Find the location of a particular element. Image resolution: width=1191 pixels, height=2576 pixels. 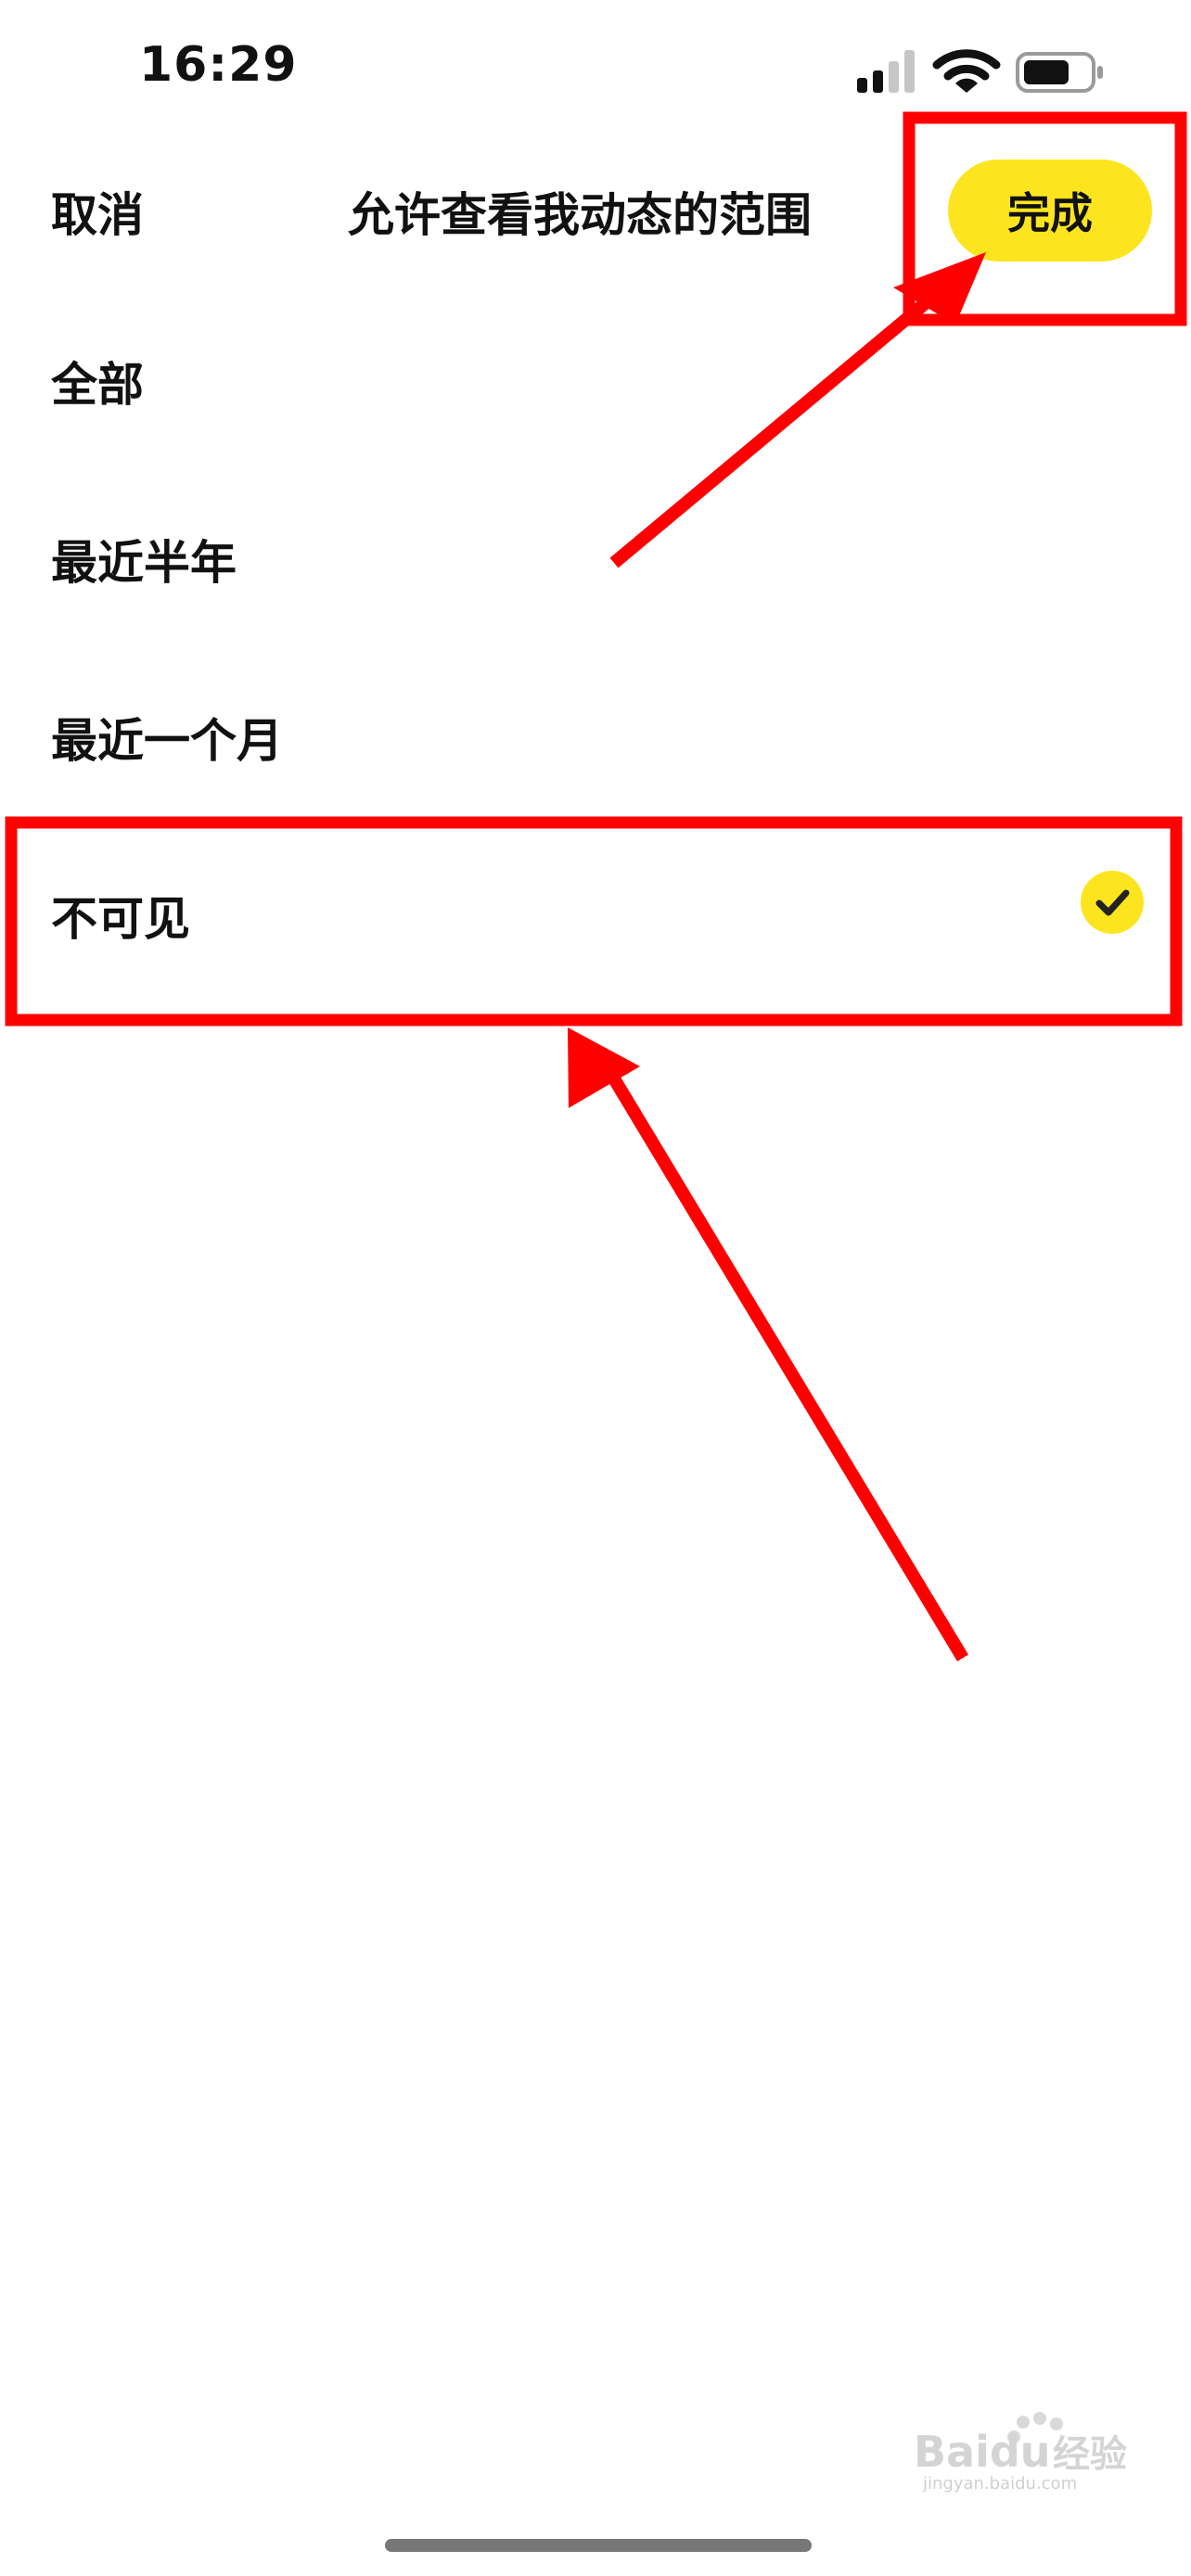

svg-text: jingyan.baidu.com is located at coordinates (999, 2484).